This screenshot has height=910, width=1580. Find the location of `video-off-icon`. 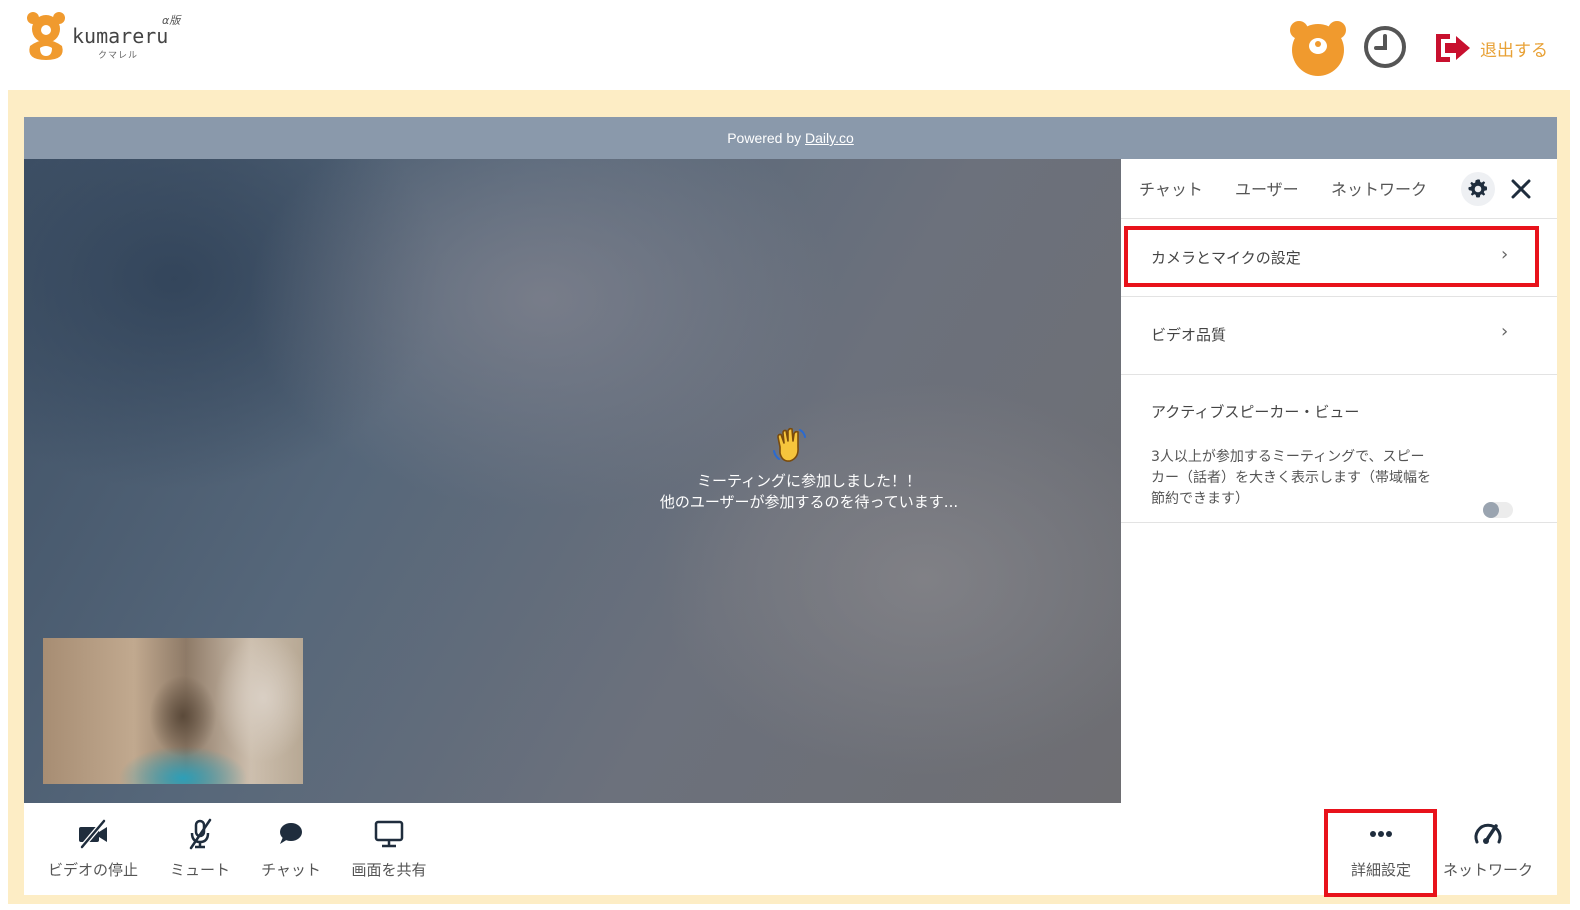

video-off-icon is located at coordinates (93, 834).